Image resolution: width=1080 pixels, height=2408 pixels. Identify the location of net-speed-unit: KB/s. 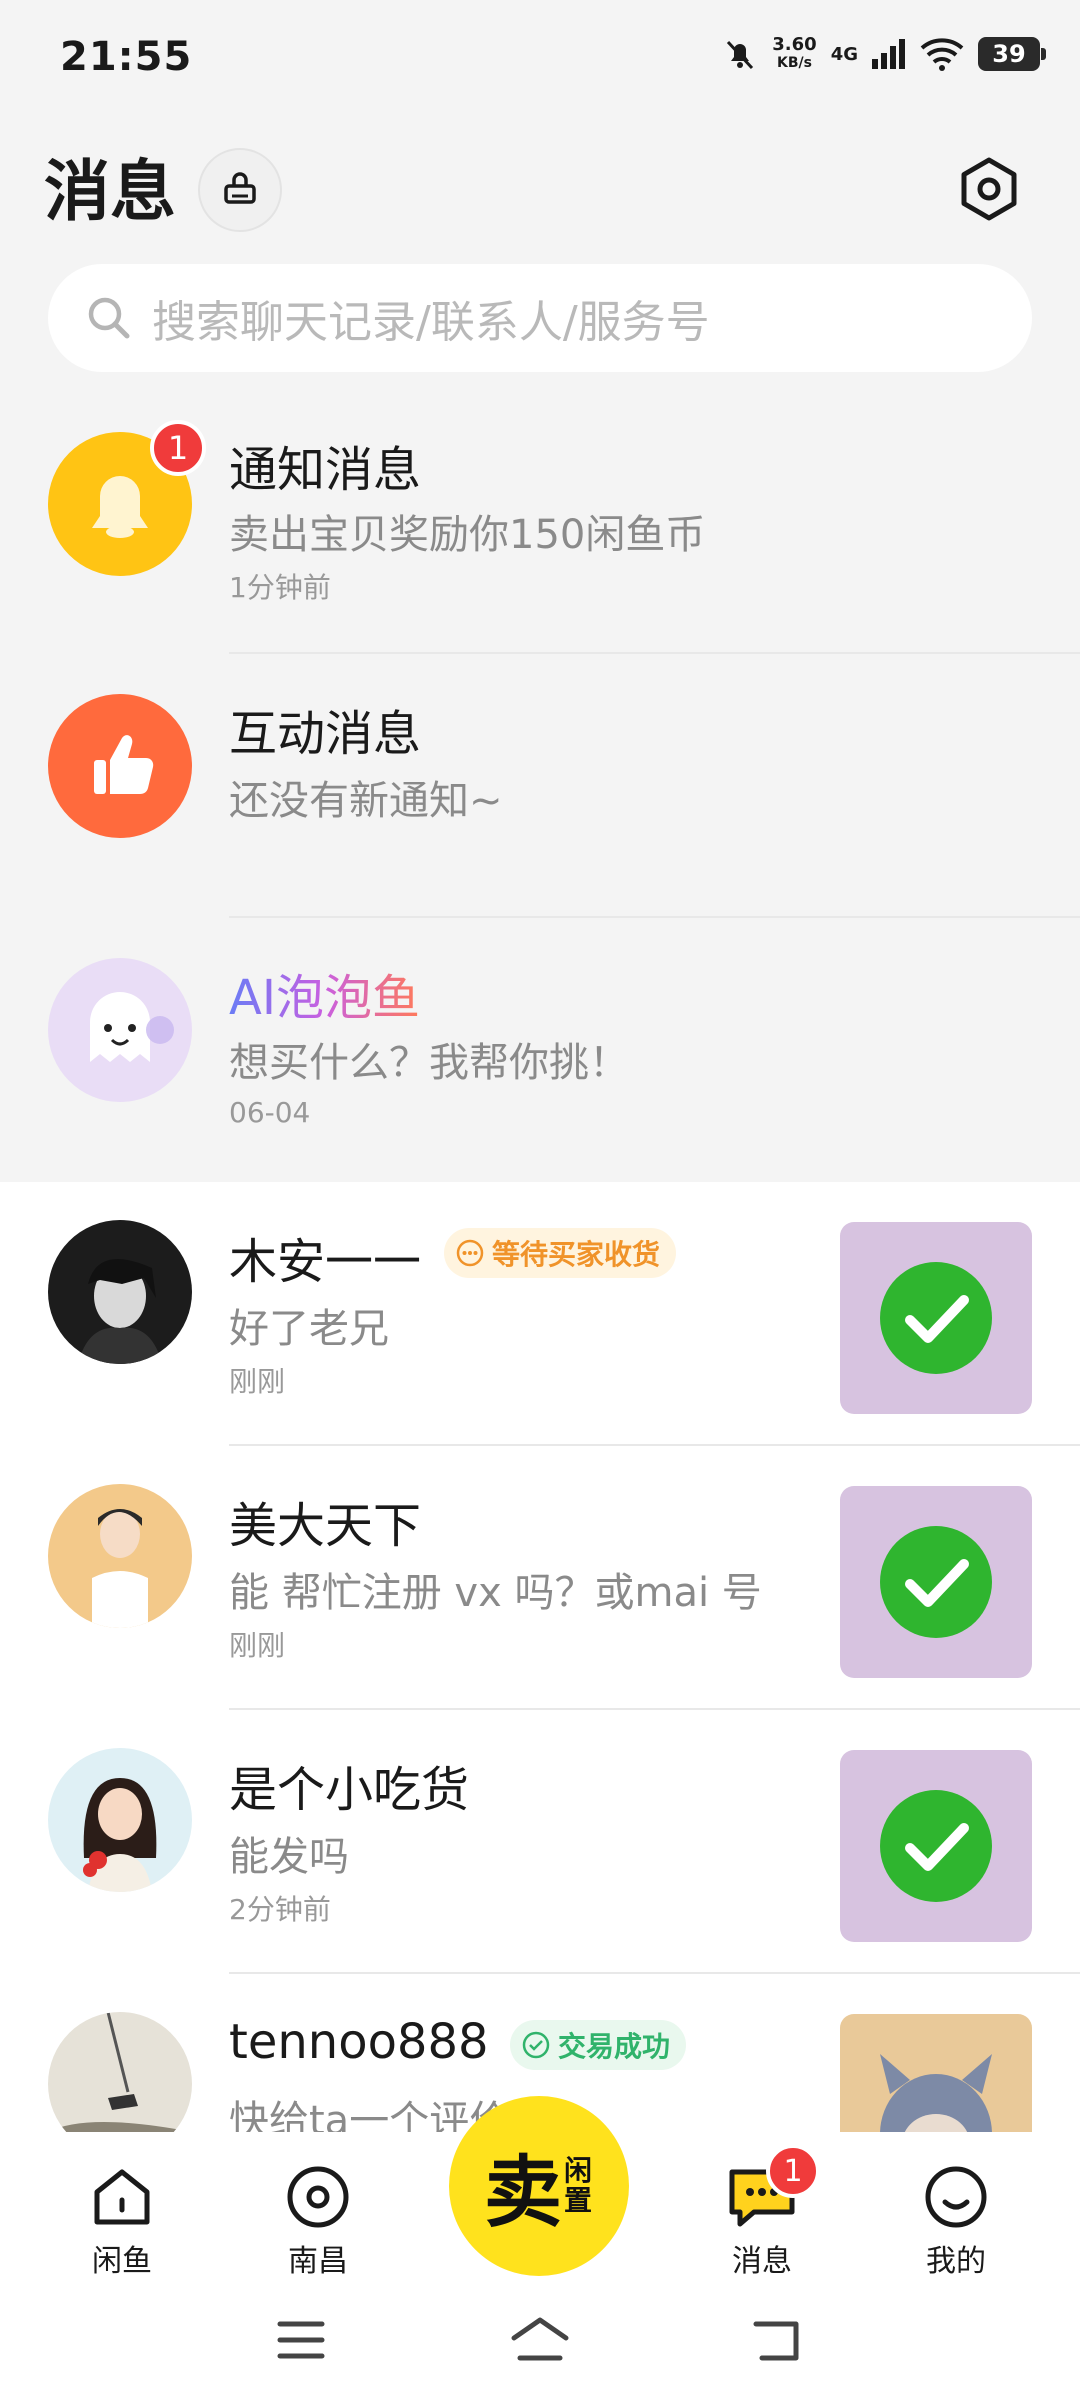
(794, 63).